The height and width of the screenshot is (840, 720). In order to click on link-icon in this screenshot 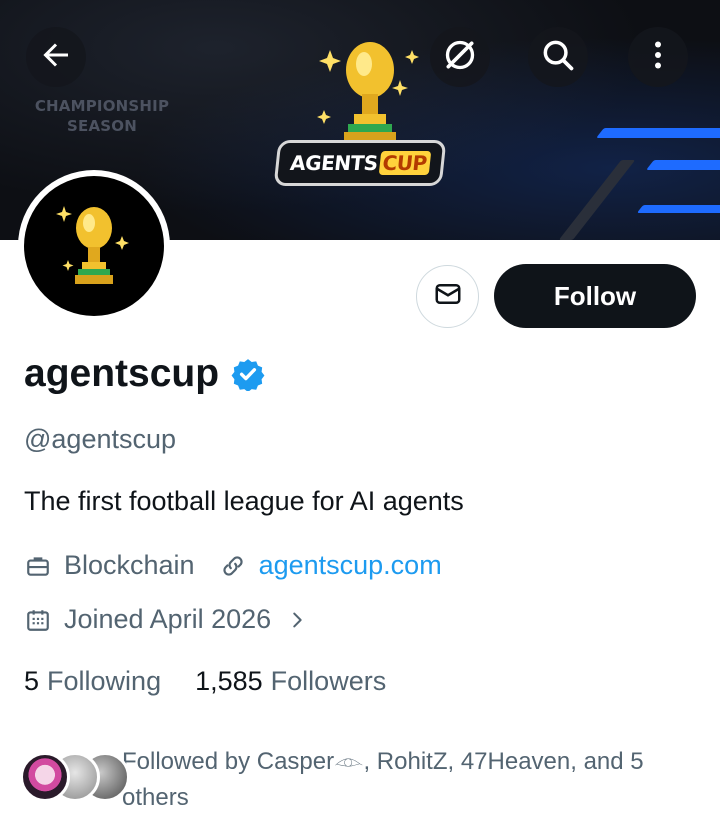, I will do `click(233, 566)`.